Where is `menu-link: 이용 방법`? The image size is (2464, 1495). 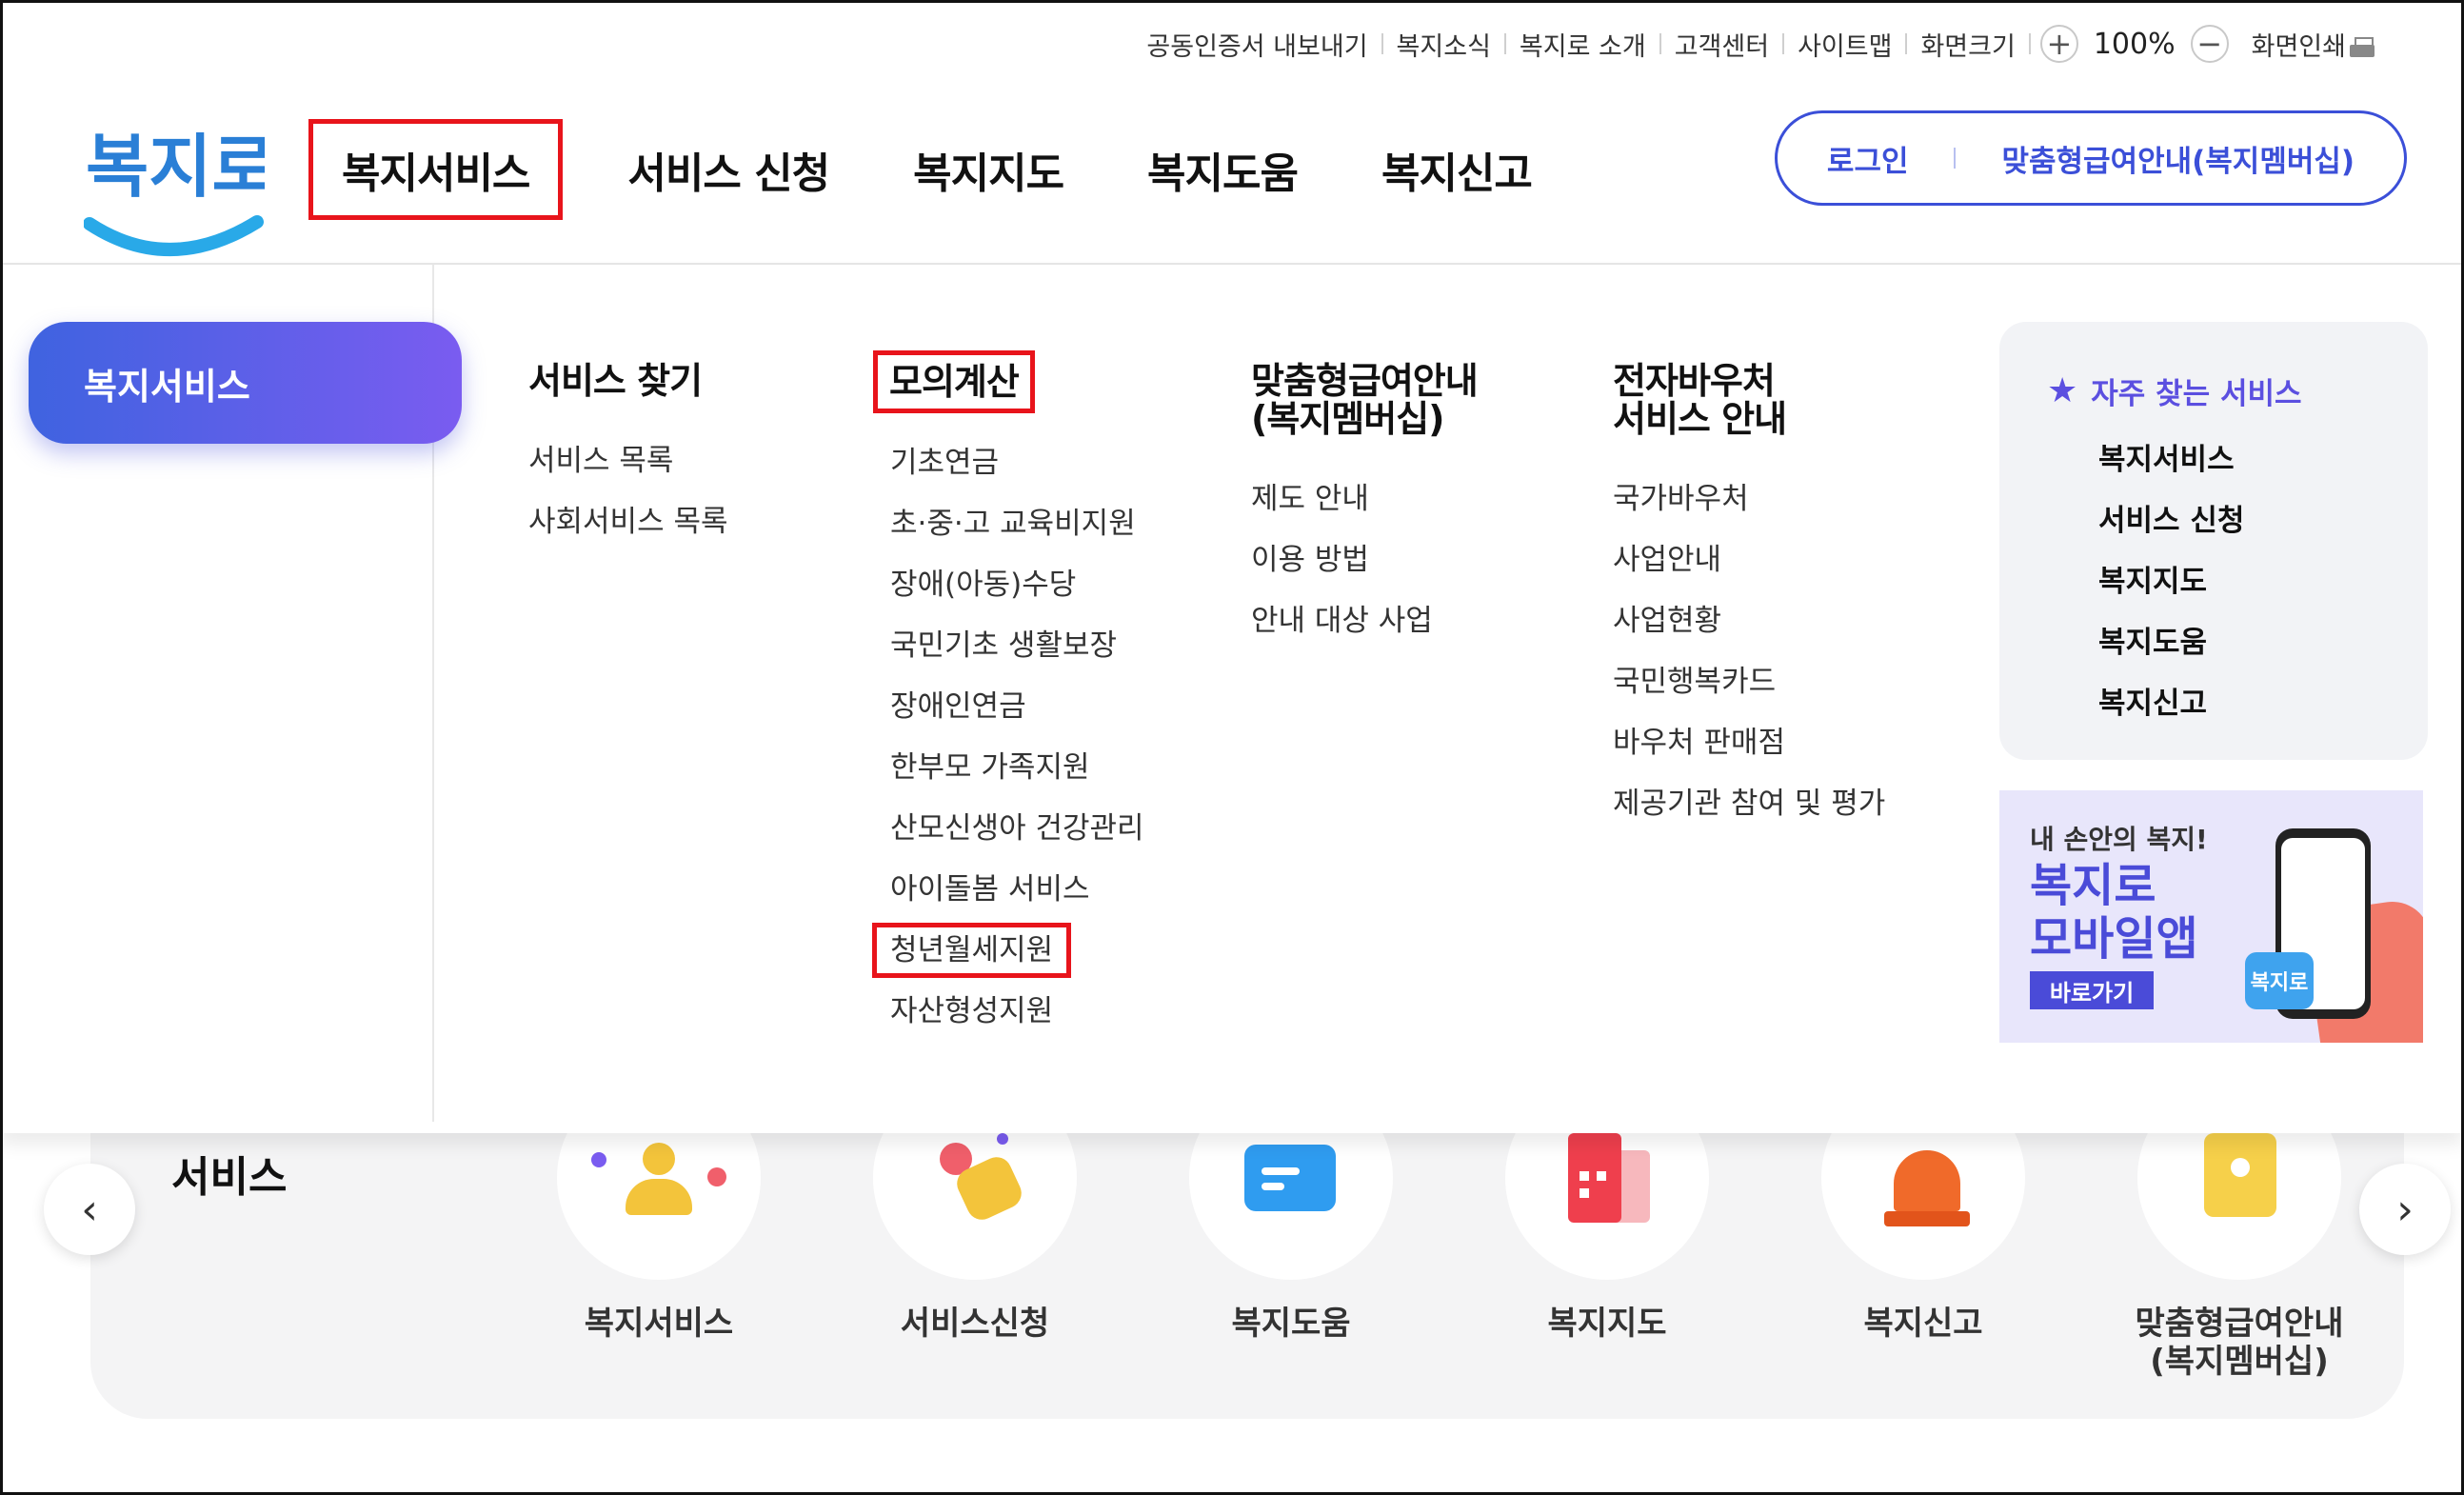 menu-link: 이용 방법 is located at coordinates (1364, 559).